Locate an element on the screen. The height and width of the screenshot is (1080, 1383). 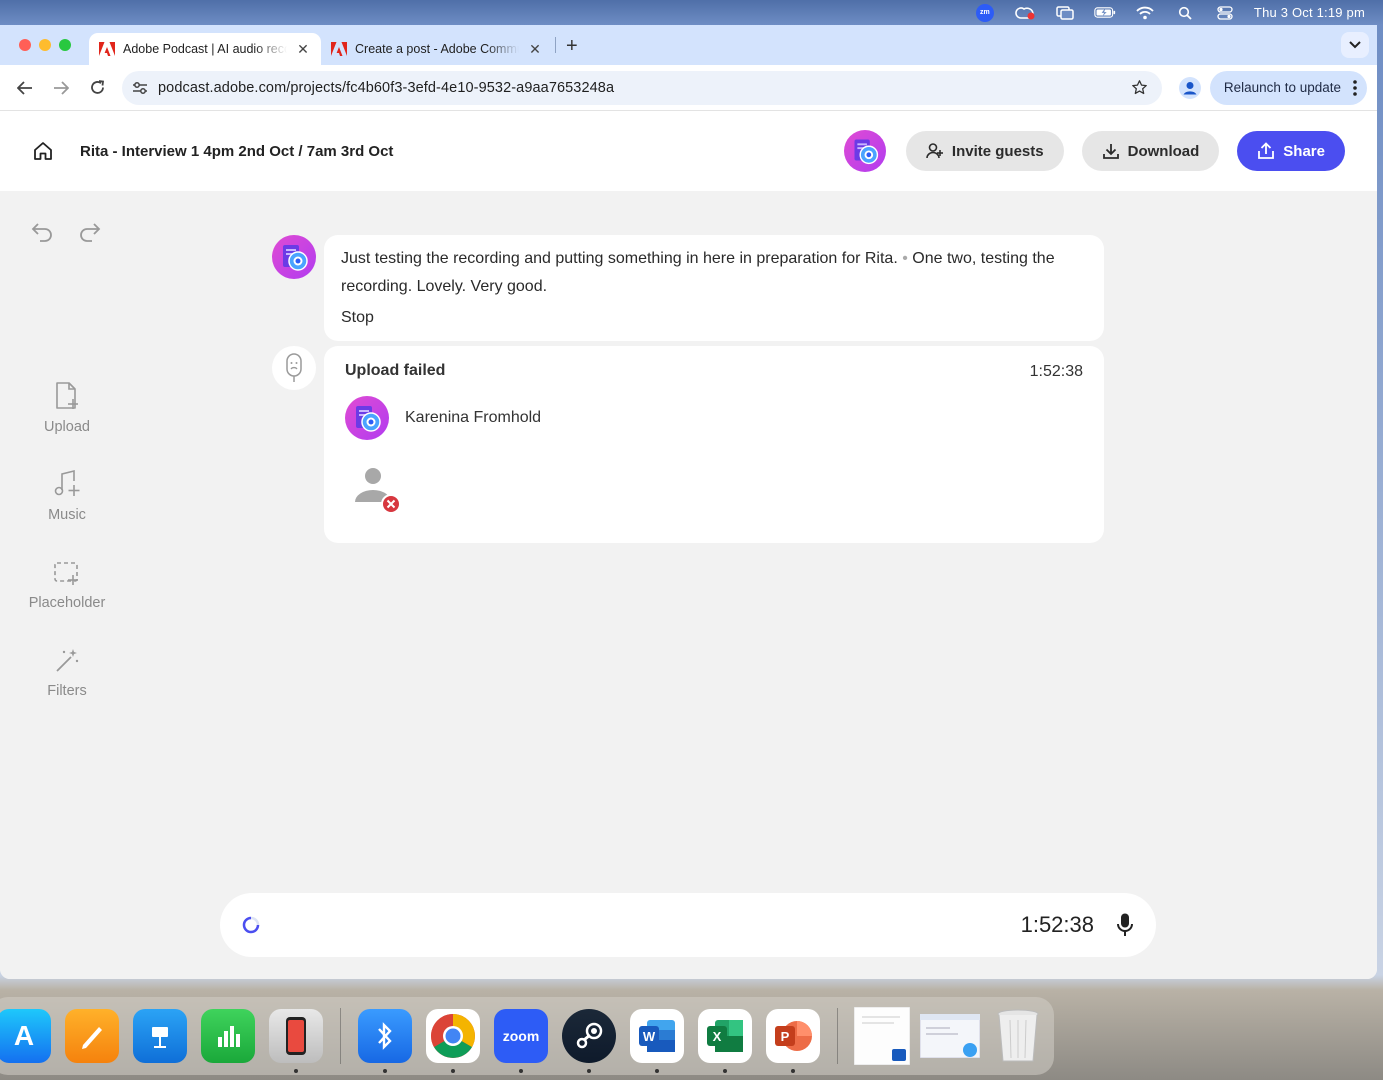
dock-steam is located at coordinates (589, 1037).